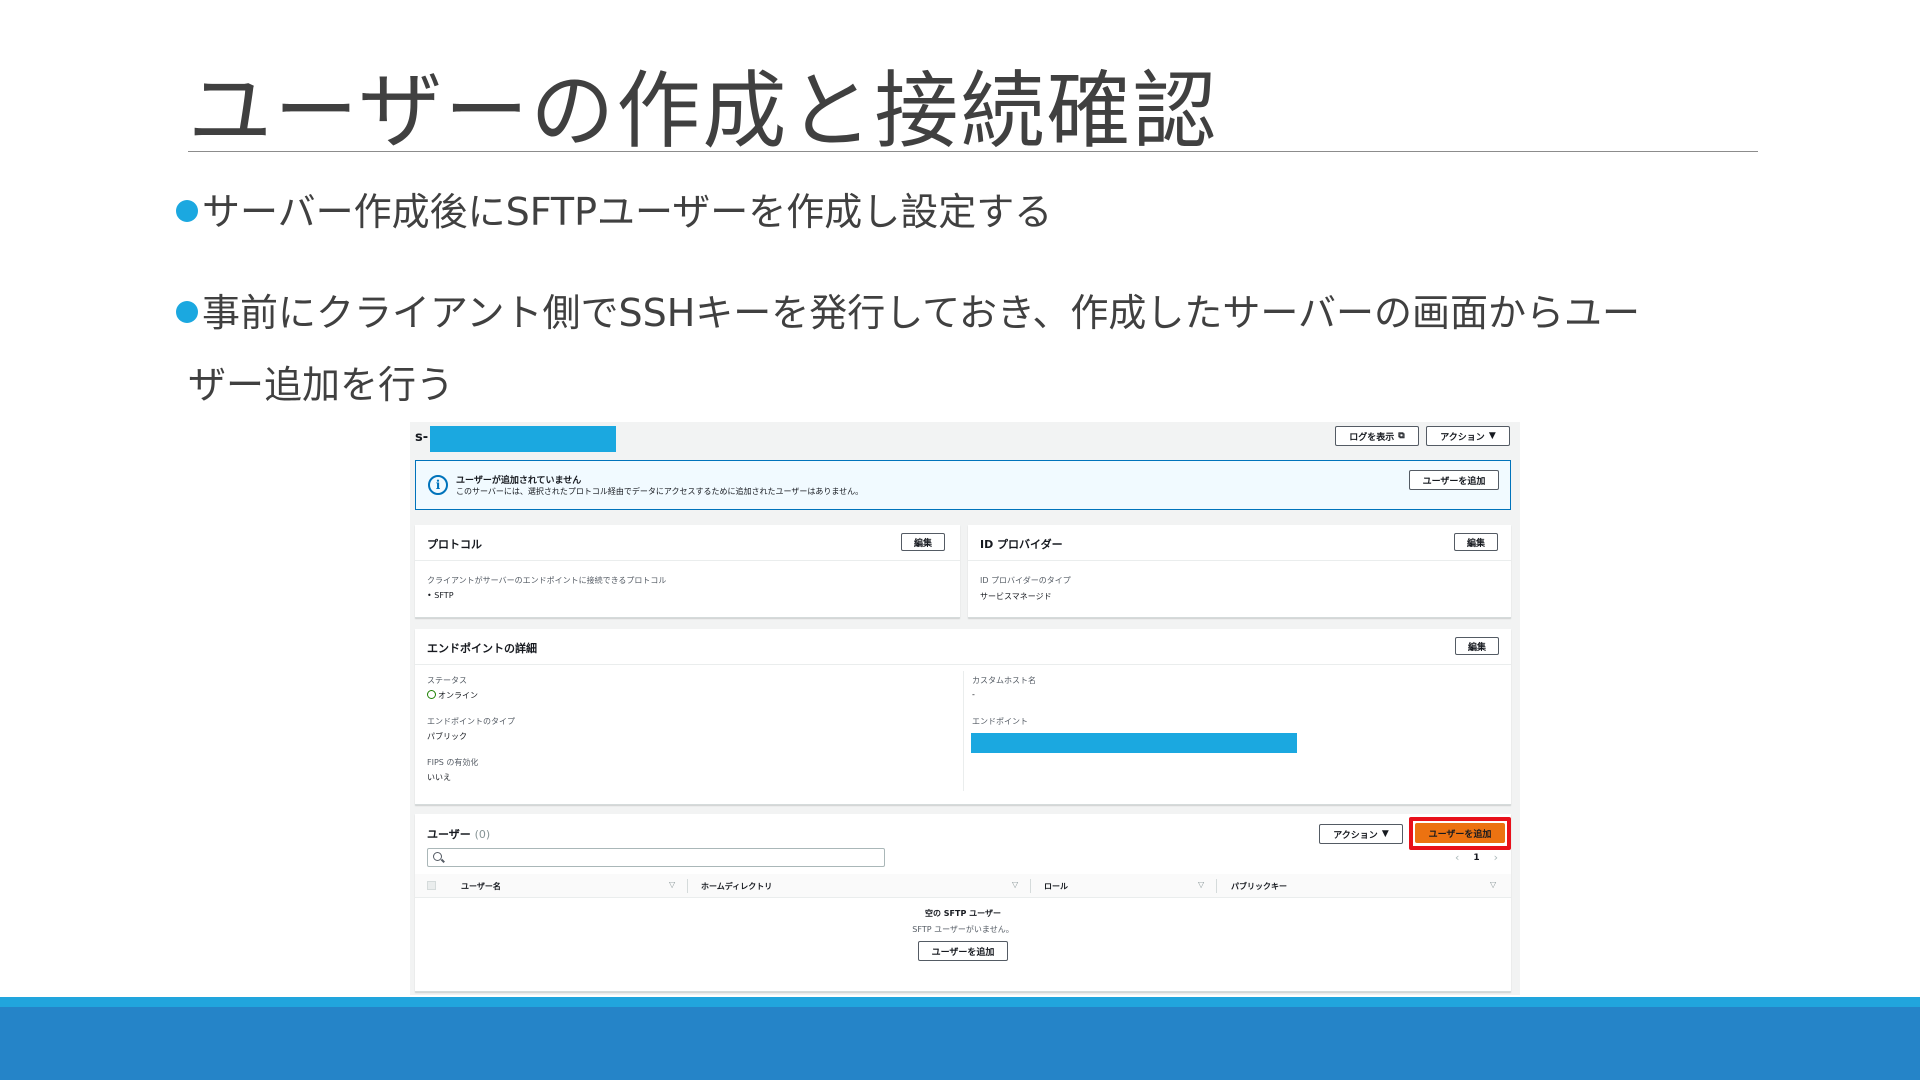  Describe the element at coordinates (437, 856) in the screenshot. I see `search-icon` at that location.